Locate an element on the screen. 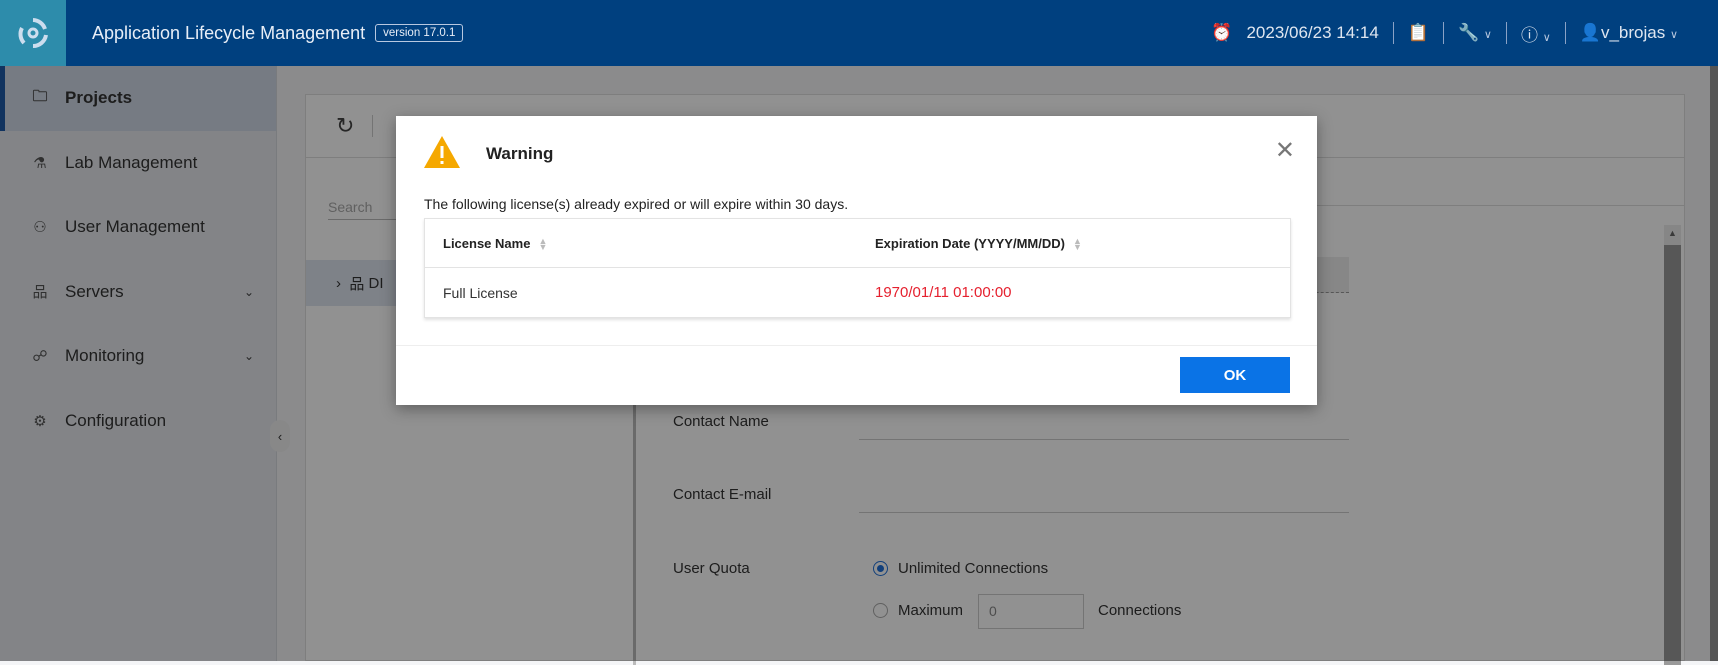 The width and height of the screenshot is (1718, 665). app-logo is located at coordinates (33, 33).